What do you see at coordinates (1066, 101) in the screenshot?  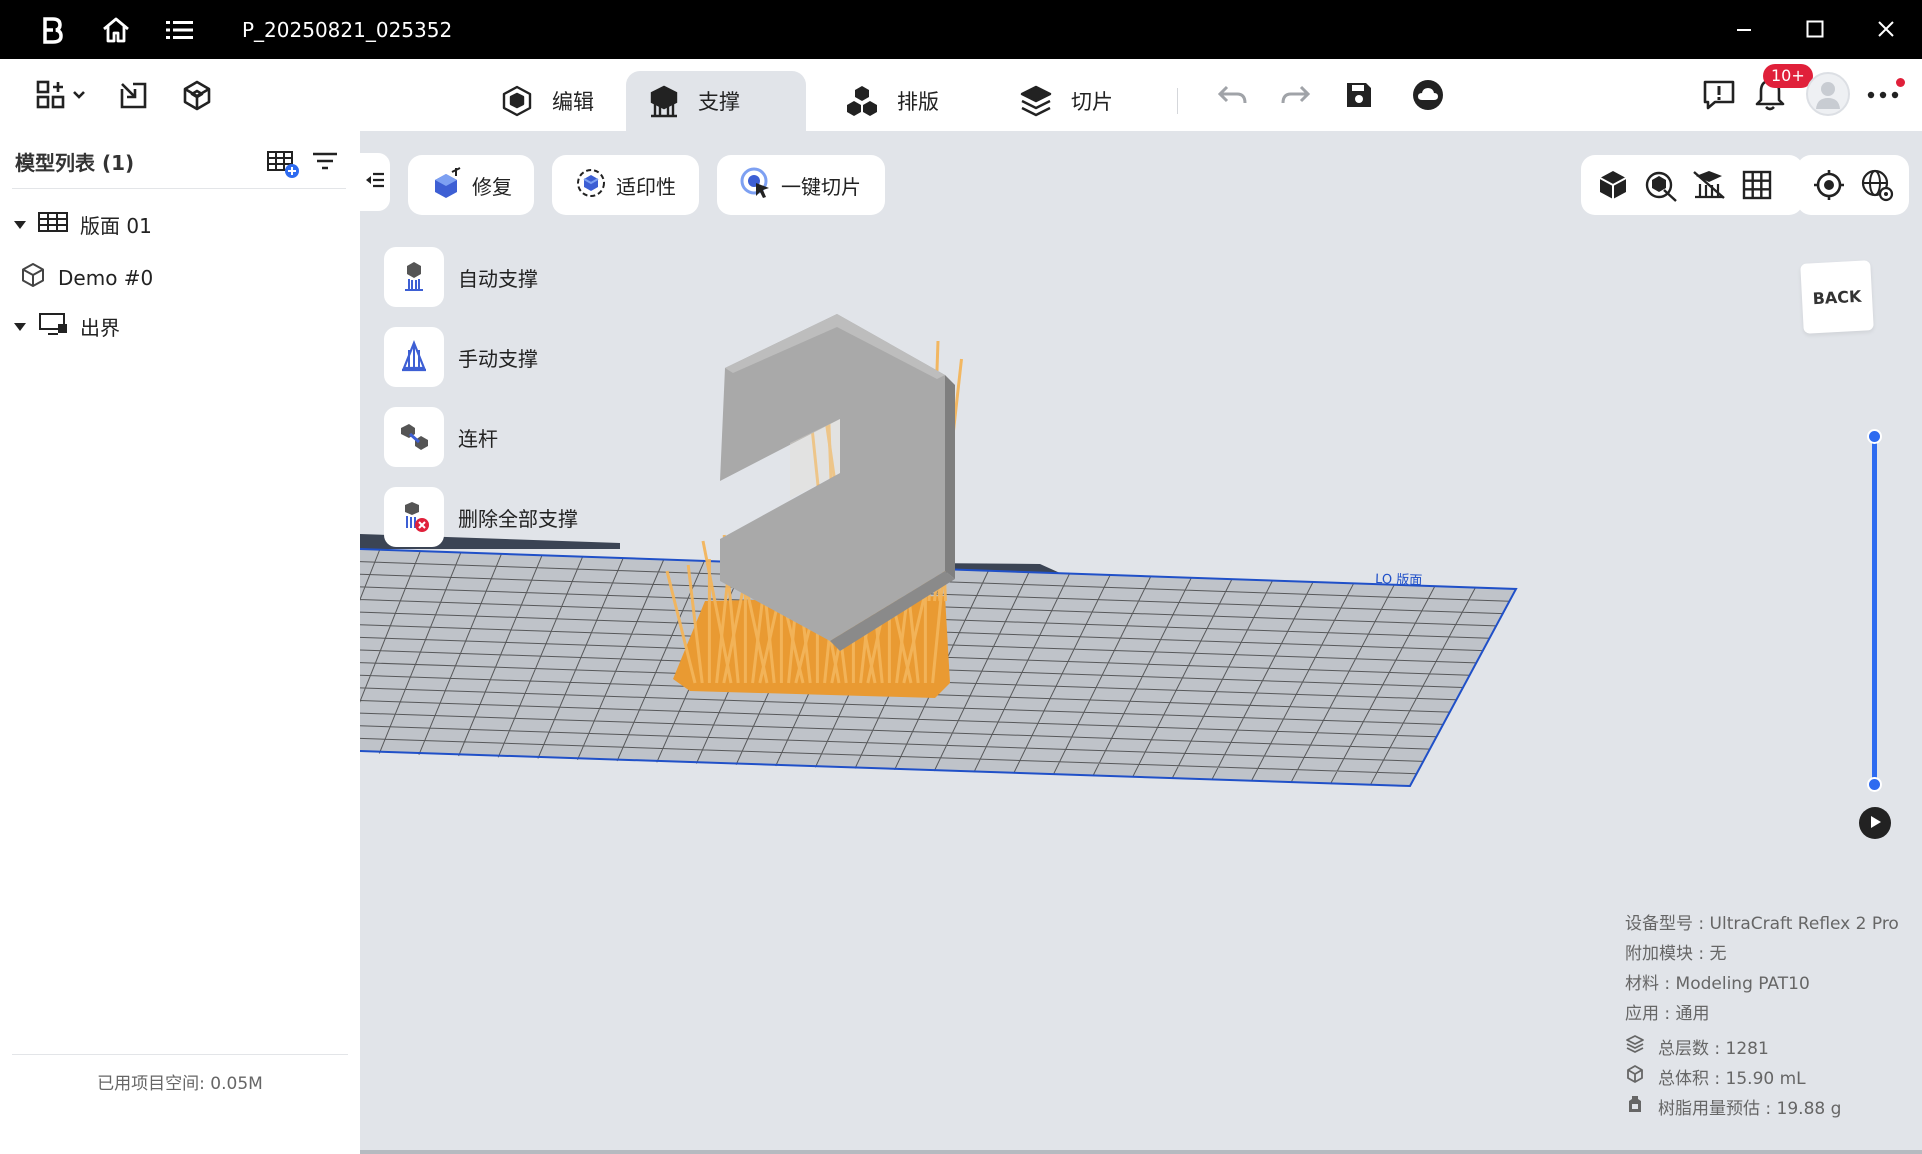 I see `tab-slice: 切片` at bounding box center [1066, 101].